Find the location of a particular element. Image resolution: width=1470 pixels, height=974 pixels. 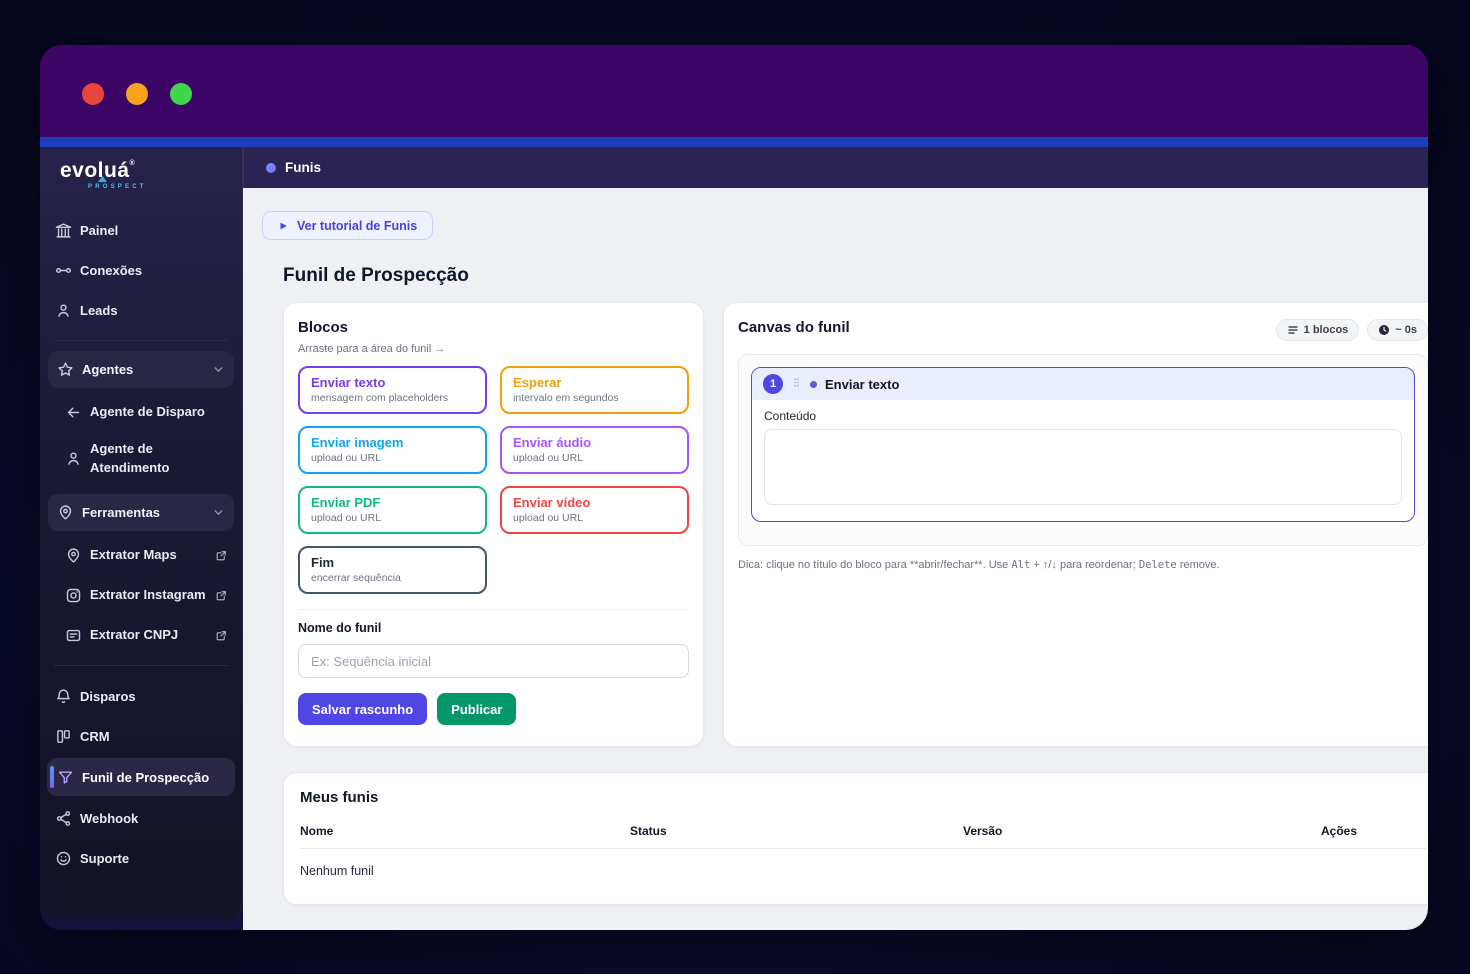

blocks-panel-subtitle: Arraste para a área do funil → is located at coordinates (372, 349).